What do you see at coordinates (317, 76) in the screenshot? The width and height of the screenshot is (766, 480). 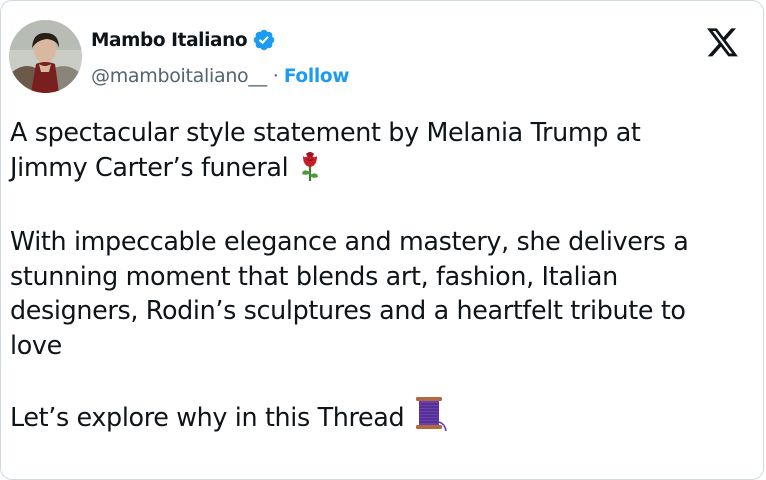 I see `follow-button: Follow` at bounding box center [317, 76].